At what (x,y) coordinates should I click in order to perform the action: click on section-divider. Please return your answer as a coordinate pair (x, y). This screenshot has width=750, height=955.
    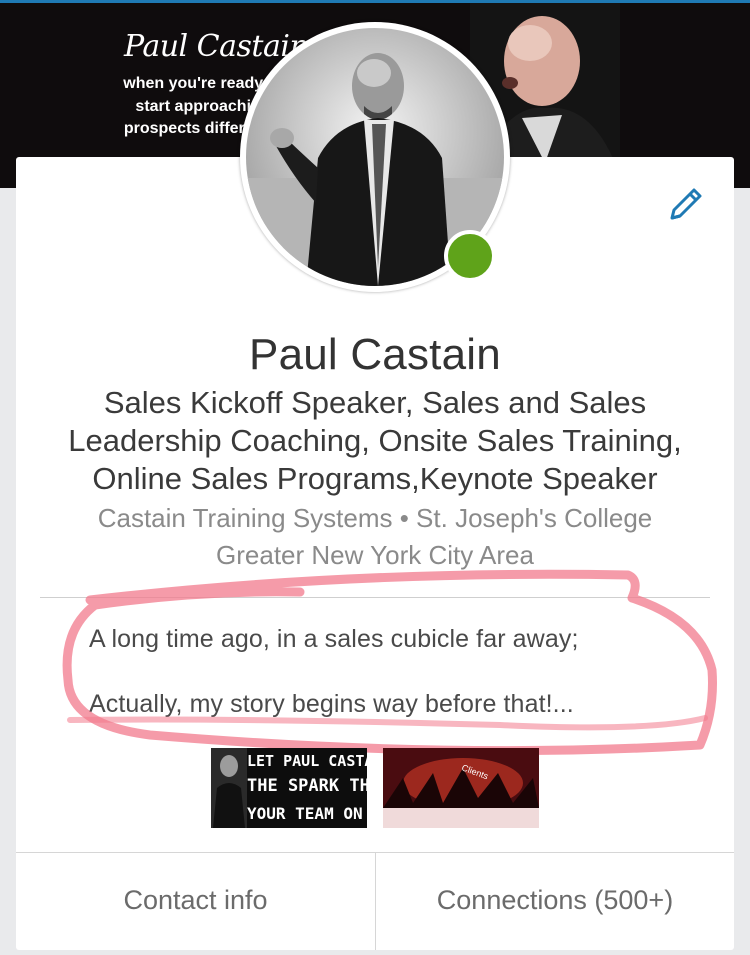
    Looking at the image, I should click on (375, 597).